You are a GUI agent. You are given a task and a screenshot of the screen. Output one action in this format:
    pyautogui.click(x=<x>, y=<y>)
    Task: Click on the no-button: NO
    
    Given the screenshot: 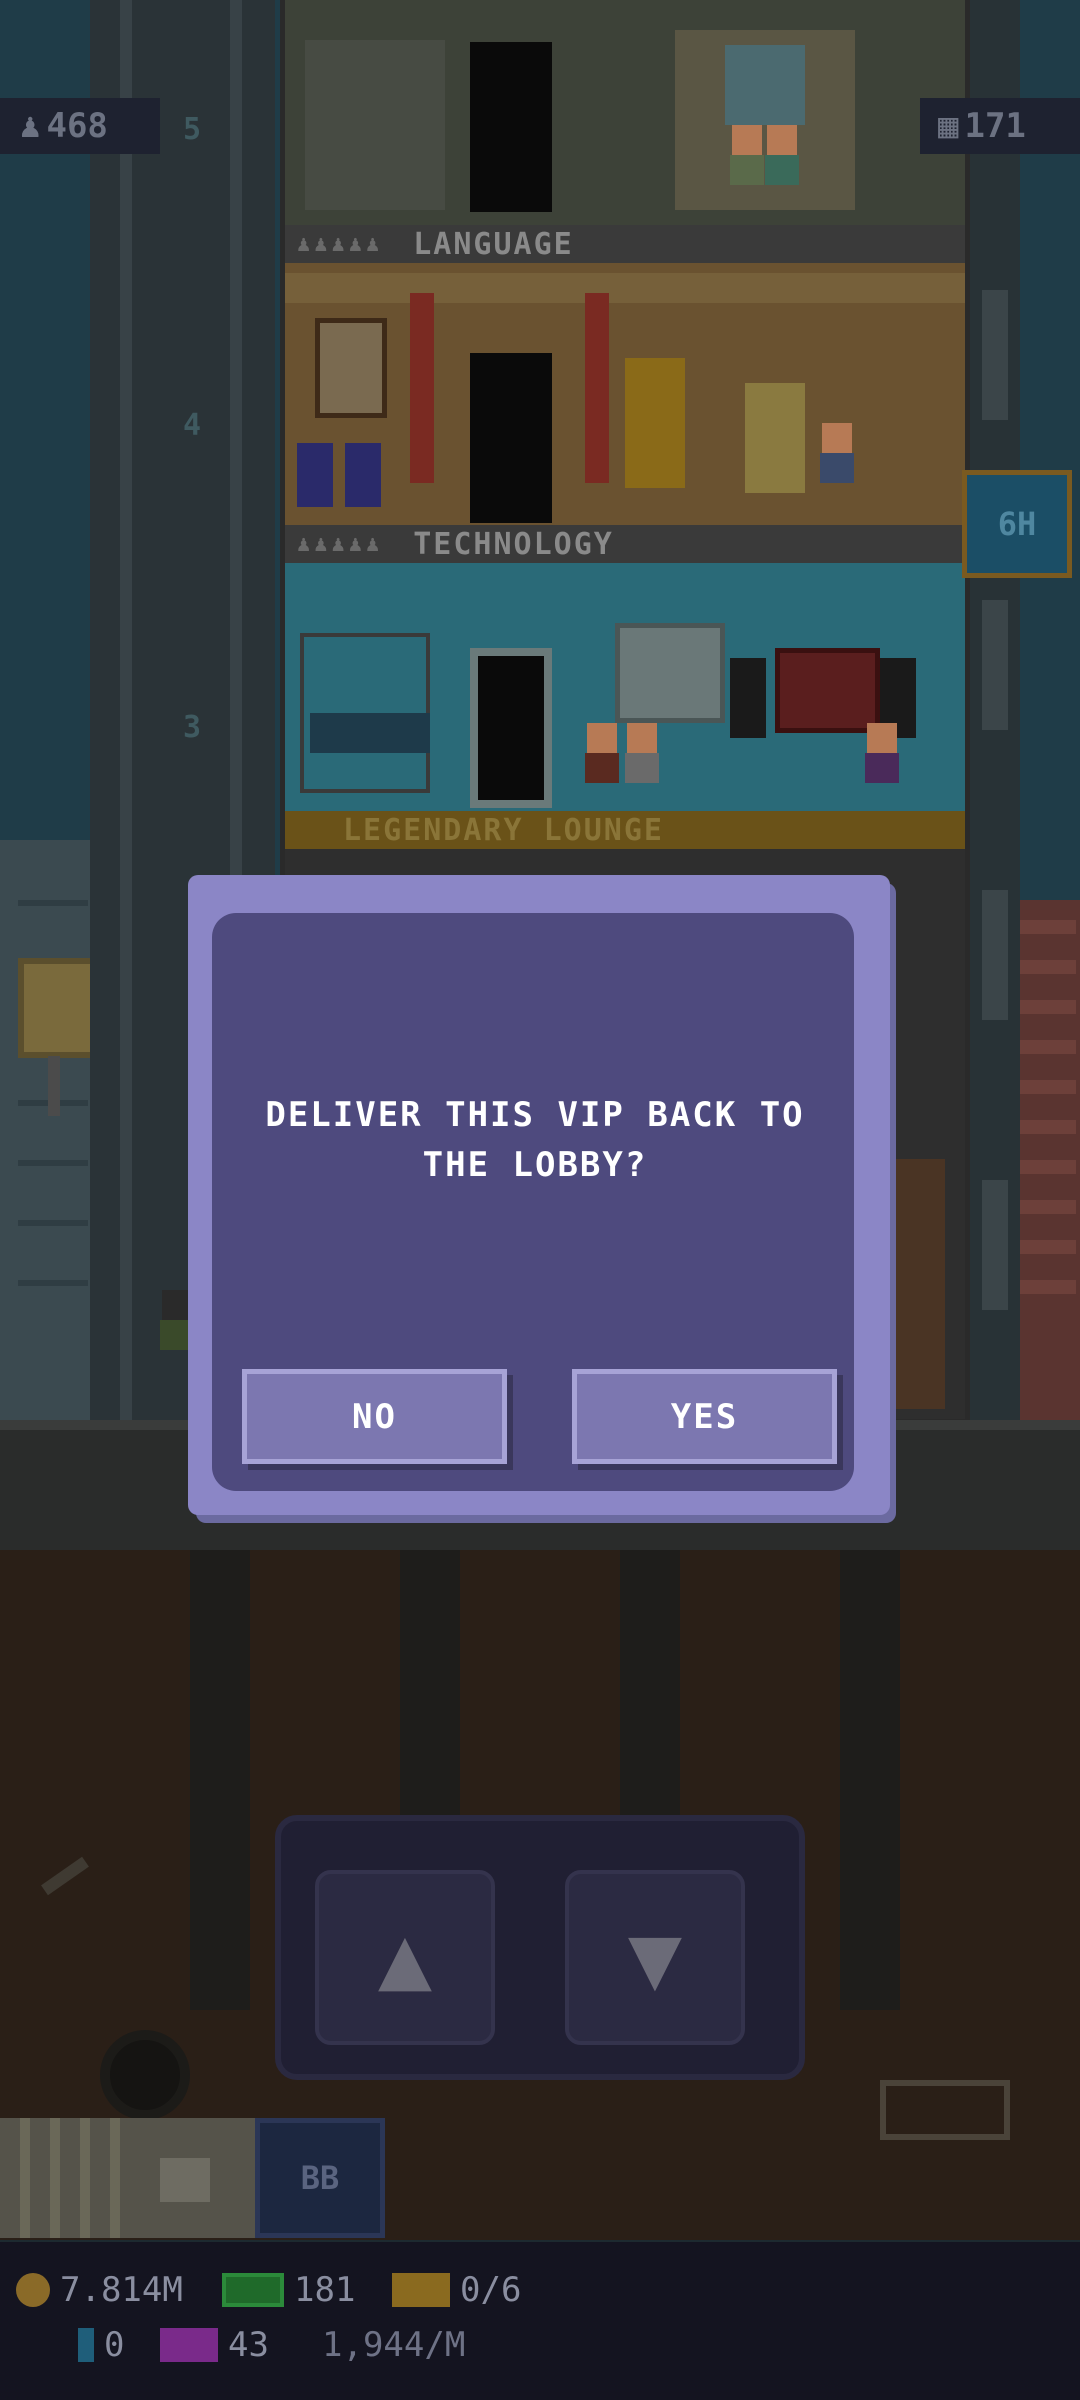 What is the action you would take?
    pyautogui.click(x=374, y=1416)
    